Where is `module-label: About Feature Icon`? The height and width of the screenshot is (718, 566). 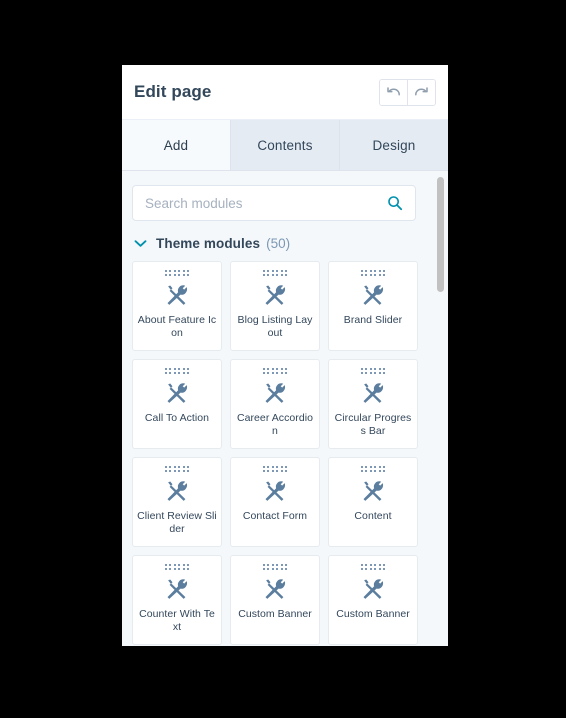
module-label: About Feature Icon is located at coordinates (177, 326).